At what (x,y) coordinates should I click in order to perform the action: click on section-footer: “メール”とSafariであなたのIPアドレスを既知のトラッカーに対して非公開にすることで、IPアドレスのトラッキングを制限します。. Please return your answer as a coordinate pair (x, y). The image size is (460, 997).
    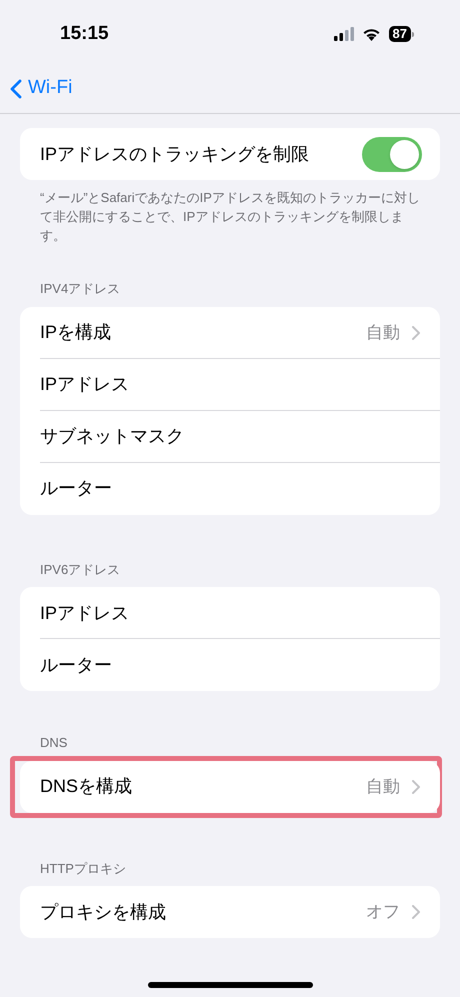
    Looking at the image, I should click on (230, 212).